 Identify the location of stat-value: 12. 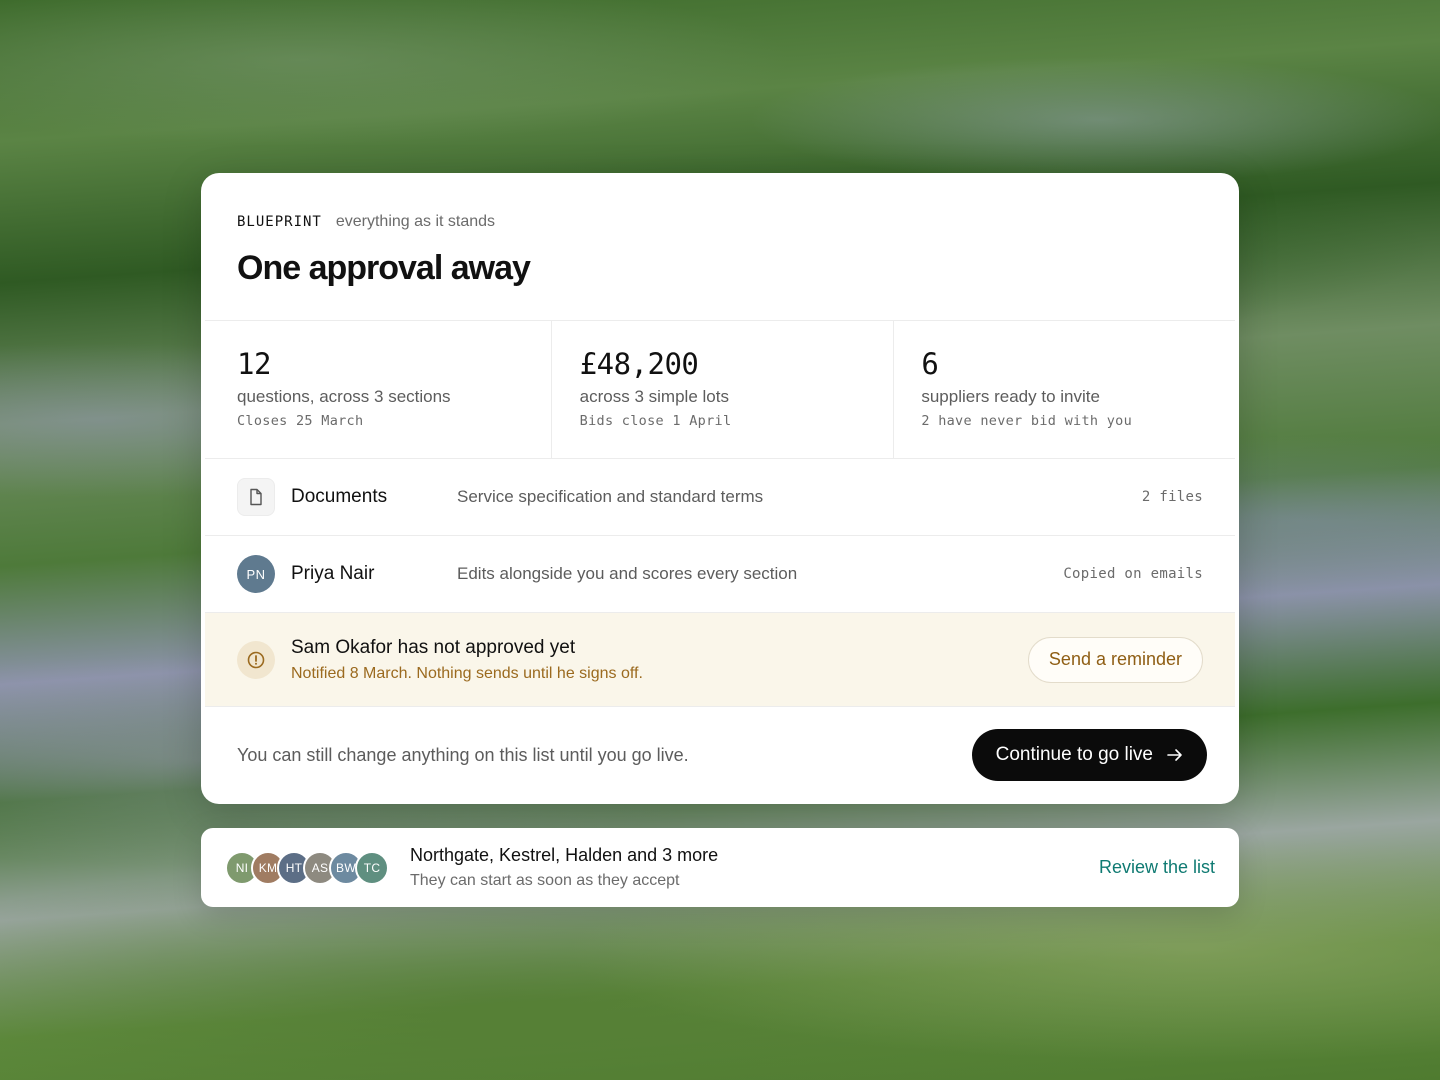
(254, 364).